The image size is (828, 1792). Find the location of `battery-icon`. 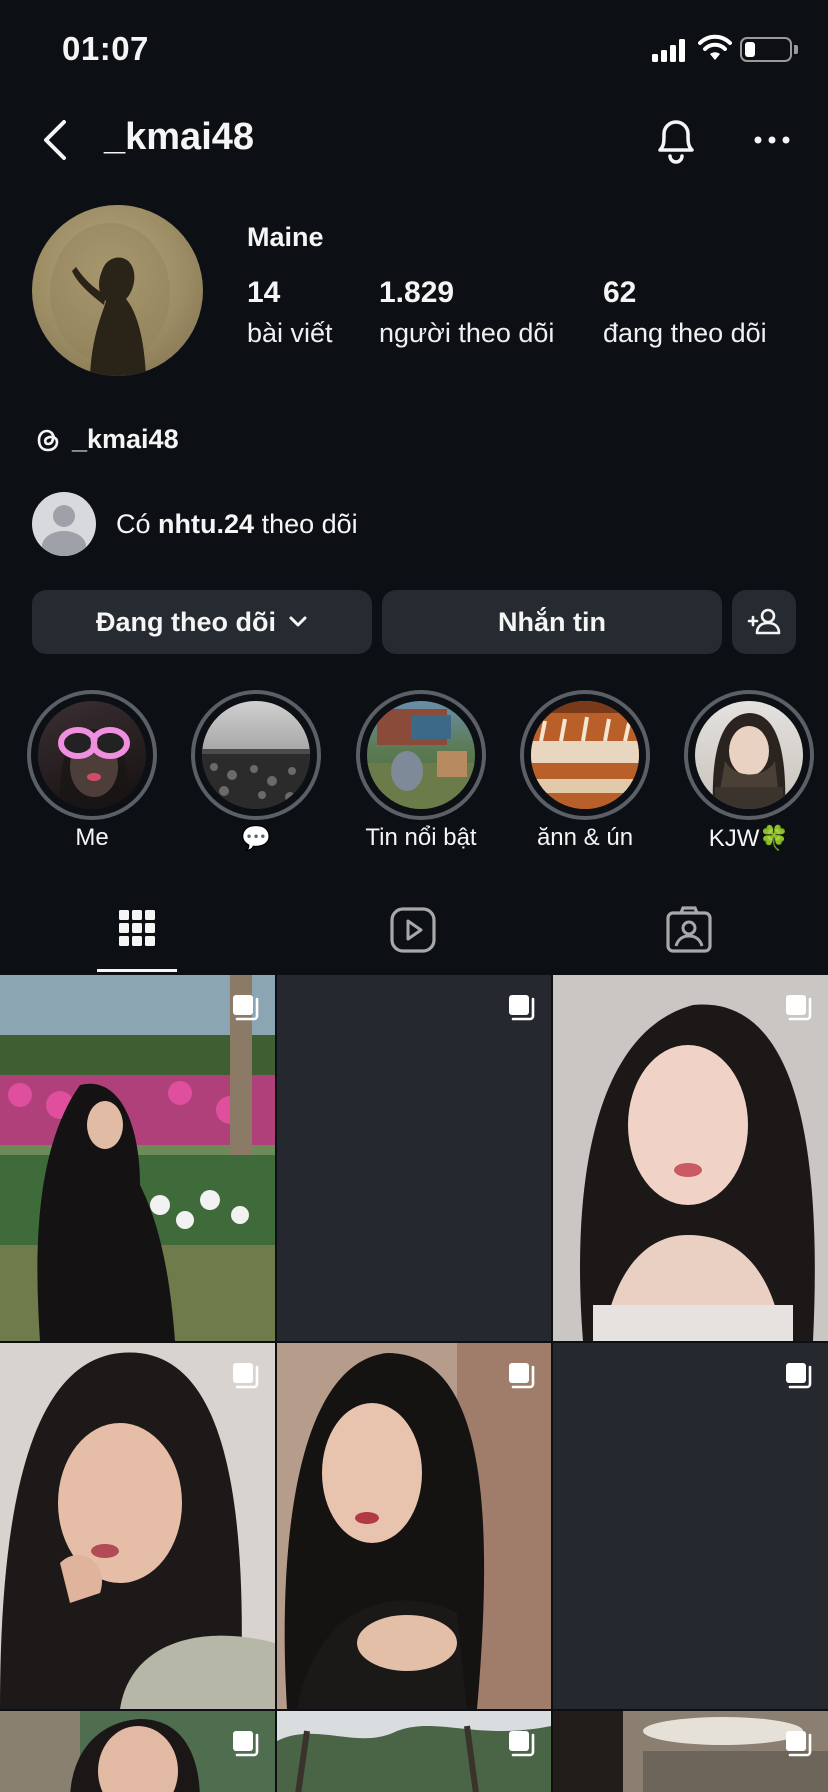

battery-icon is located at coordinates (766, 49).